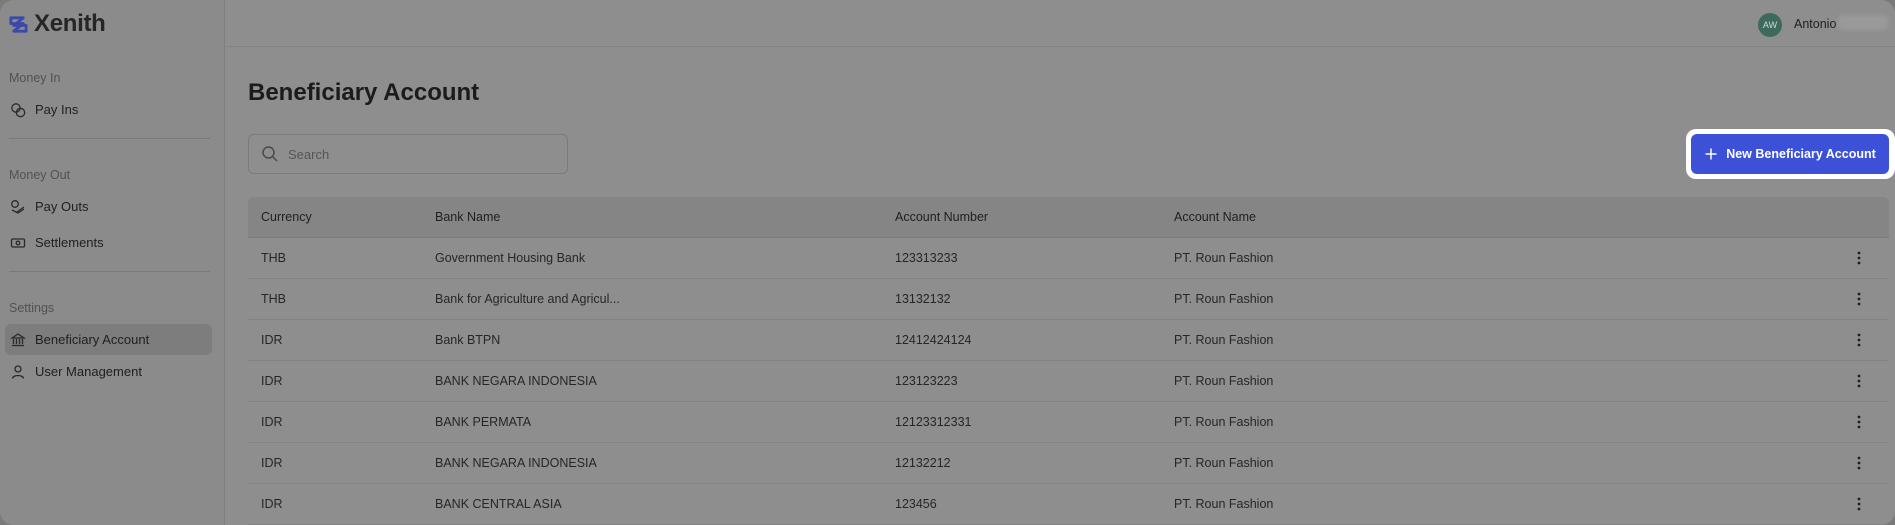  Describe the element at coordinates (933, 422) in the screenshot. I see `cell-account-number: 12123312331` at that location.